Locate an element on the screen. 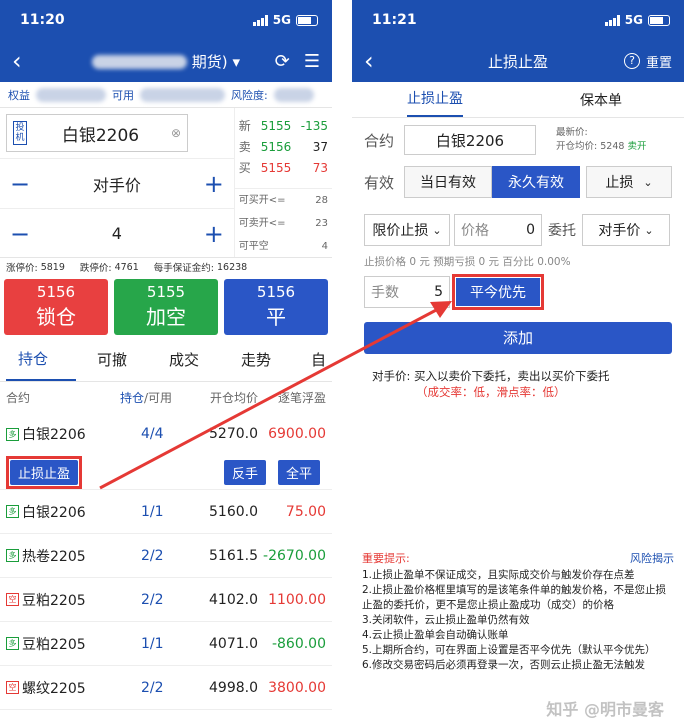 The height and width of the screenshot is (720, 684). account-name-blurred is located at coordinates (140, 62).